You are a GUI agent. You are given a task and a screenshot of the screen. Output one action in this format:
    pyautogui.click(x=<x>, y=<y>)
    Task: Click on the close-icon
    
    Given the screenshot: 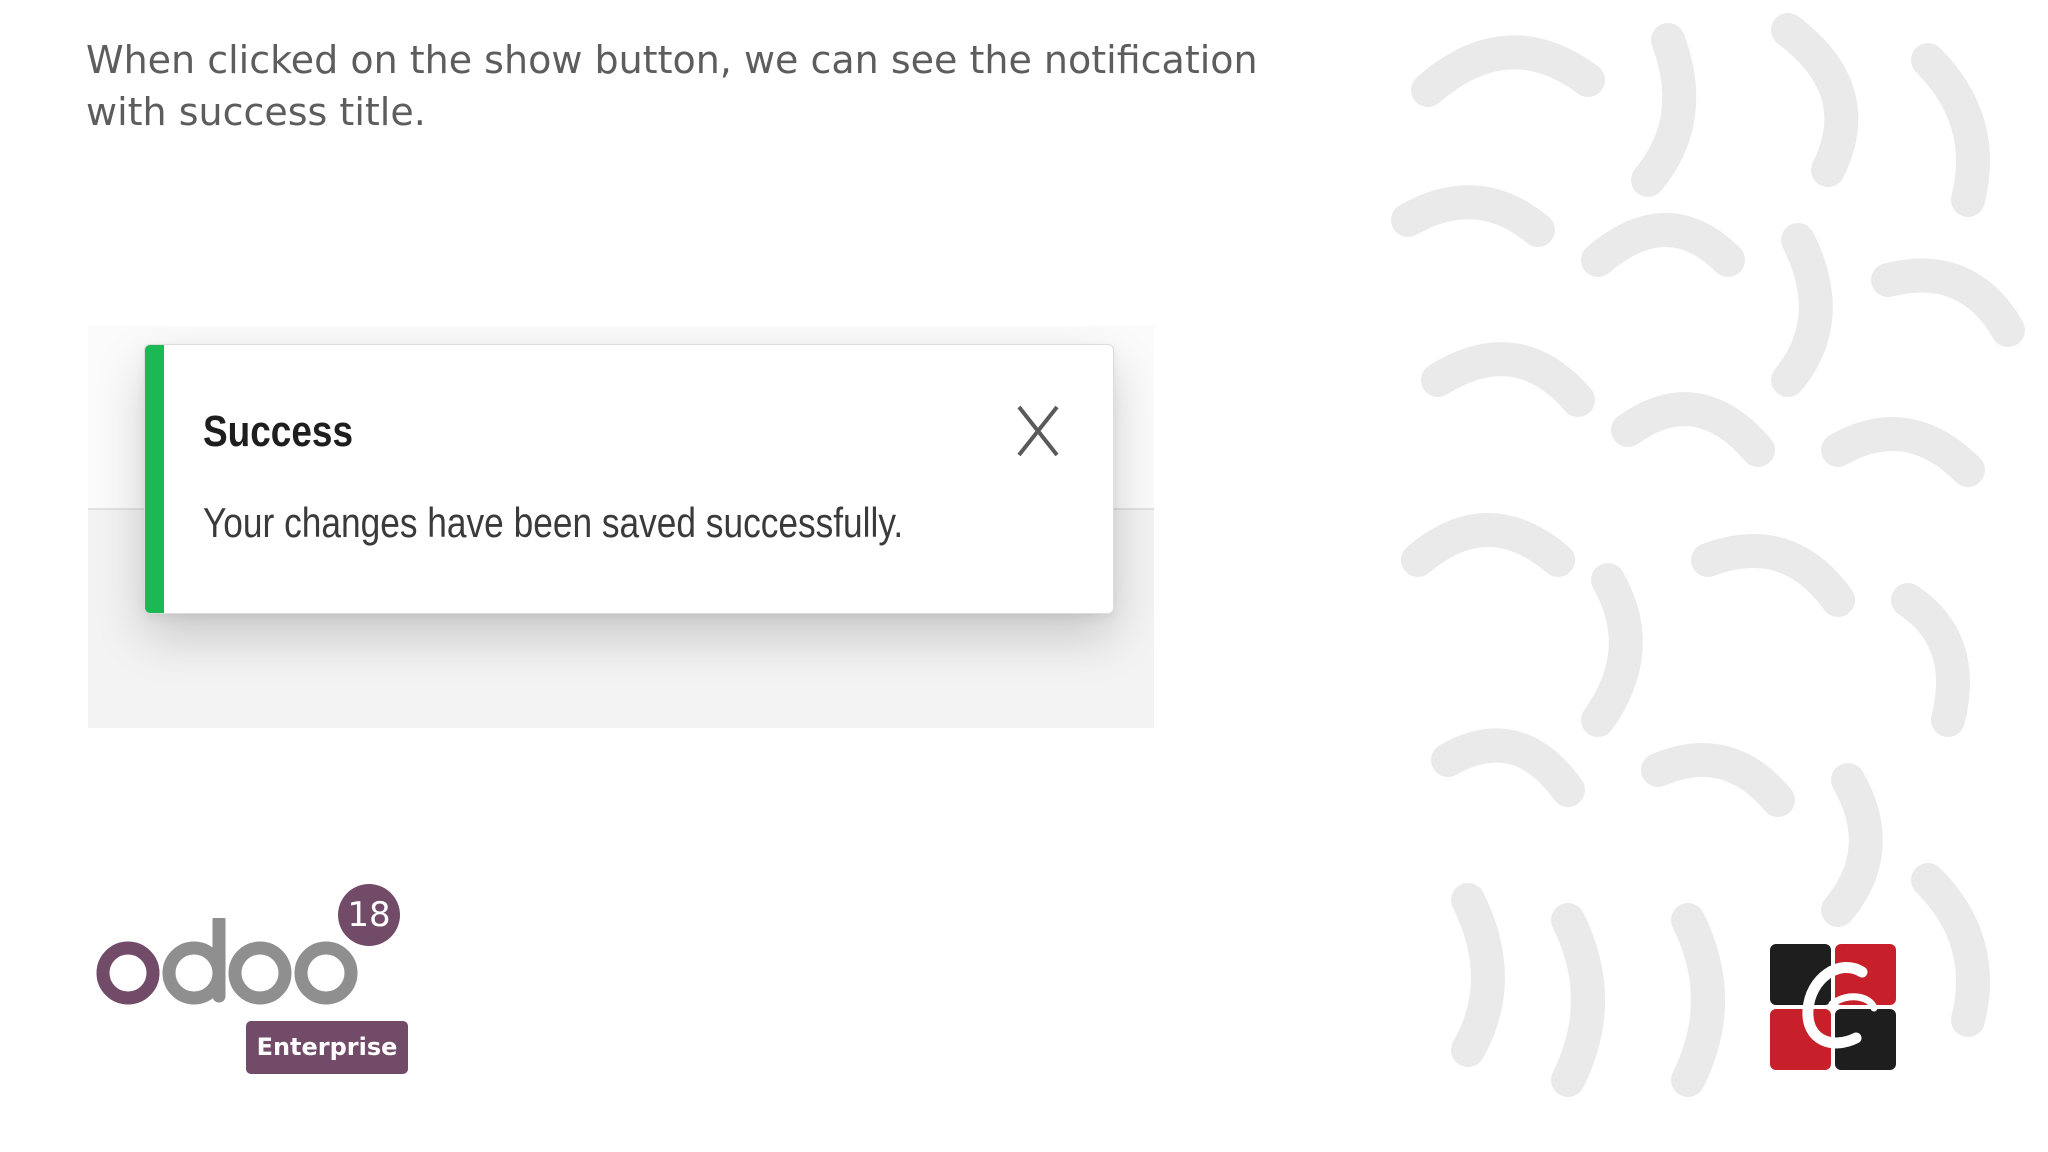 What is the action you would take?
    pyautogui.click(x=1038, y=431)
    